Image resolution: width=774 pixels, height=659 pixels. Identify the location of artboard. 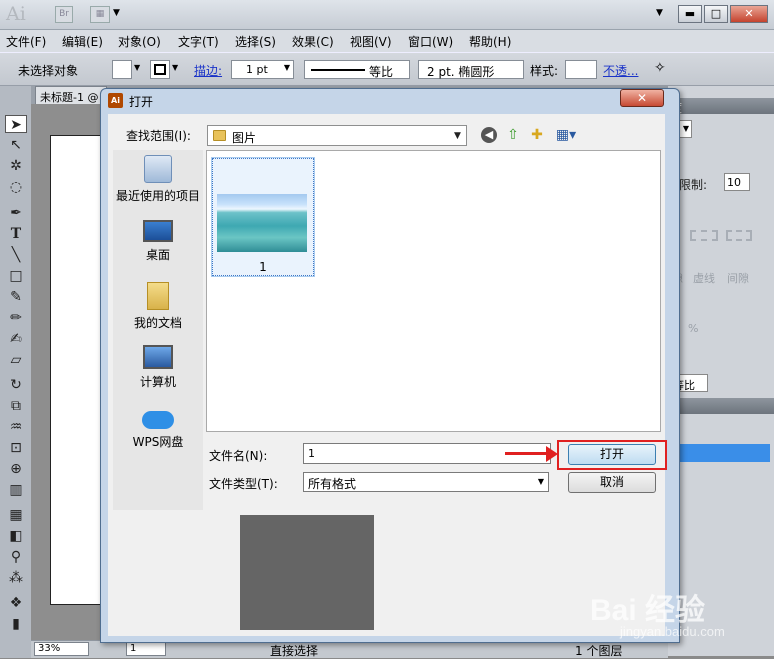
(77, 370).